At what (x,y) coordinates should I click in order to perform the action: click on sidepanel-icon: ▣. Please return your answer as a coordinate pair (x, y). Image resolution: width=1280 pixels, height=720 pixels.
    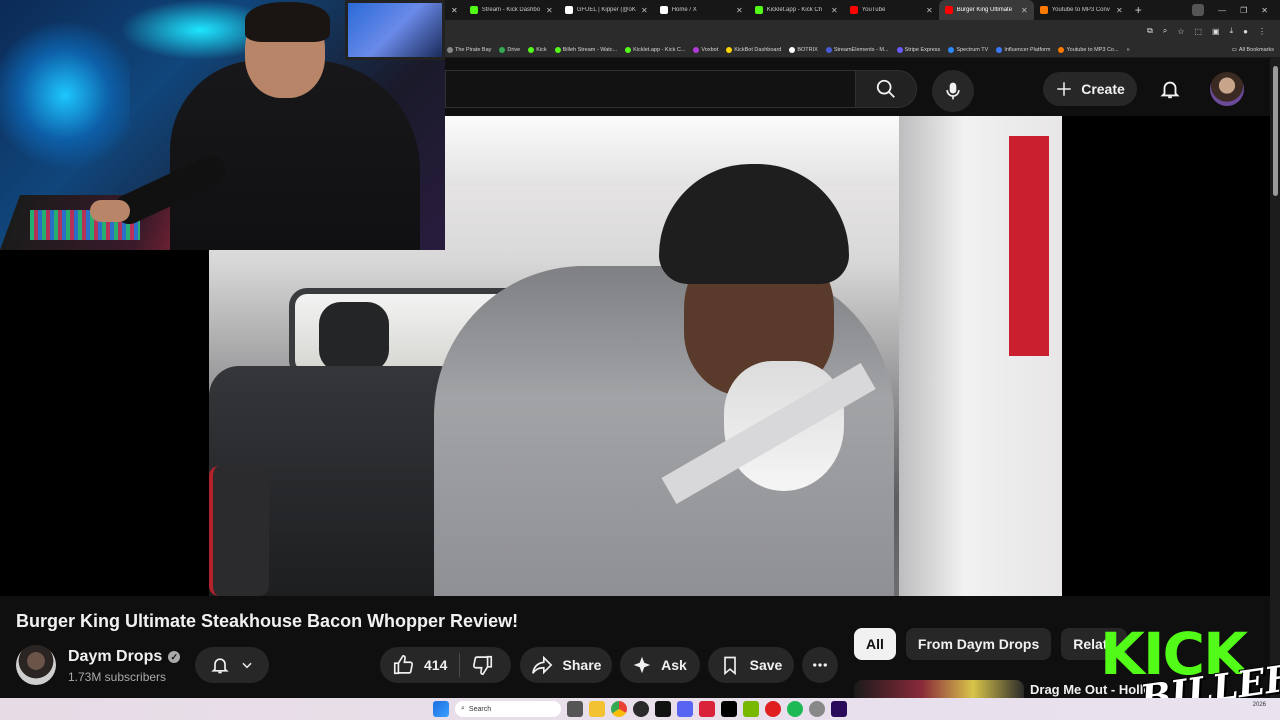
    Looking at the image, I should click on (1216, 31).